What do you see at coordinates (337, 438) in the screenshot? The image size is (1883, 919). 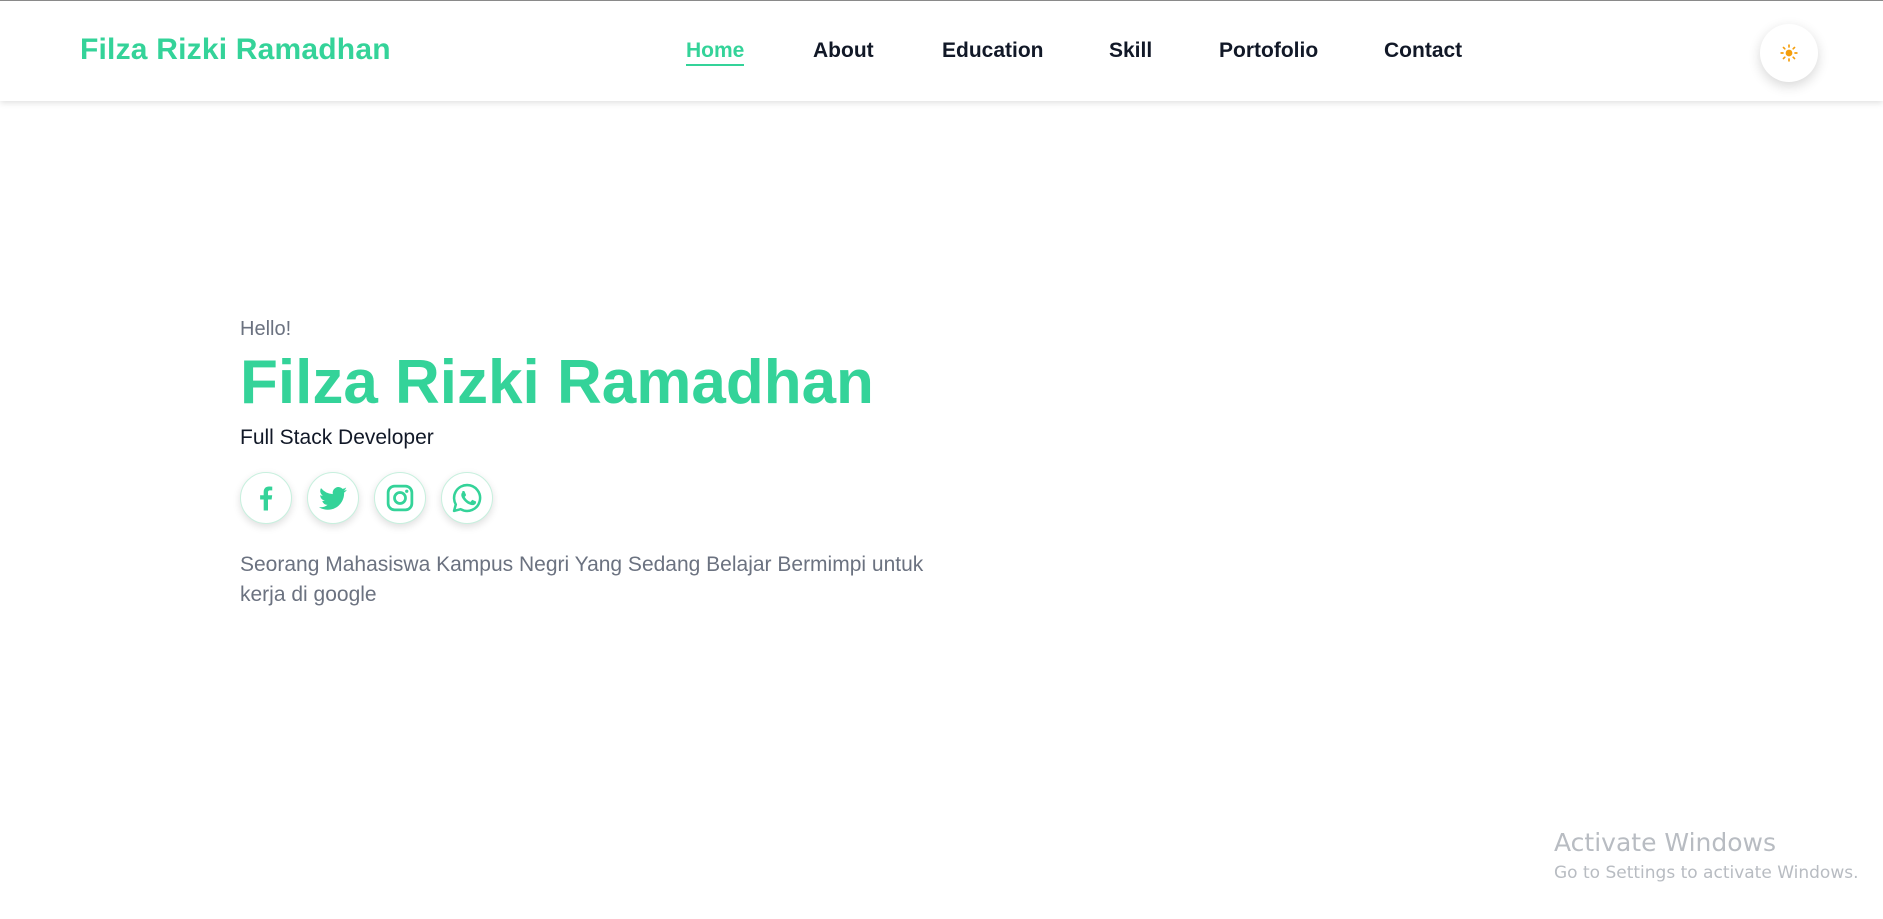 I see `hero-role: Full Stack Developer` at bounding box center [337, 438].